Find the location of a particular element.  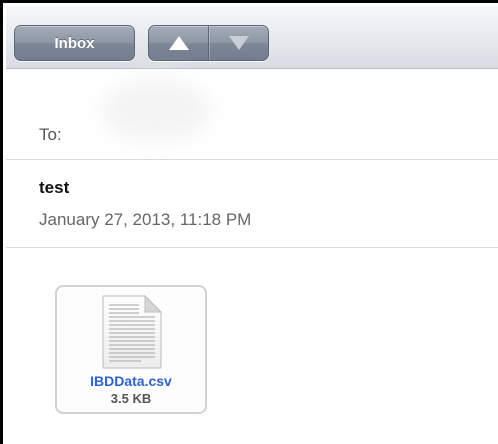

arrow-up-icon is located at coordinates (178, 43).